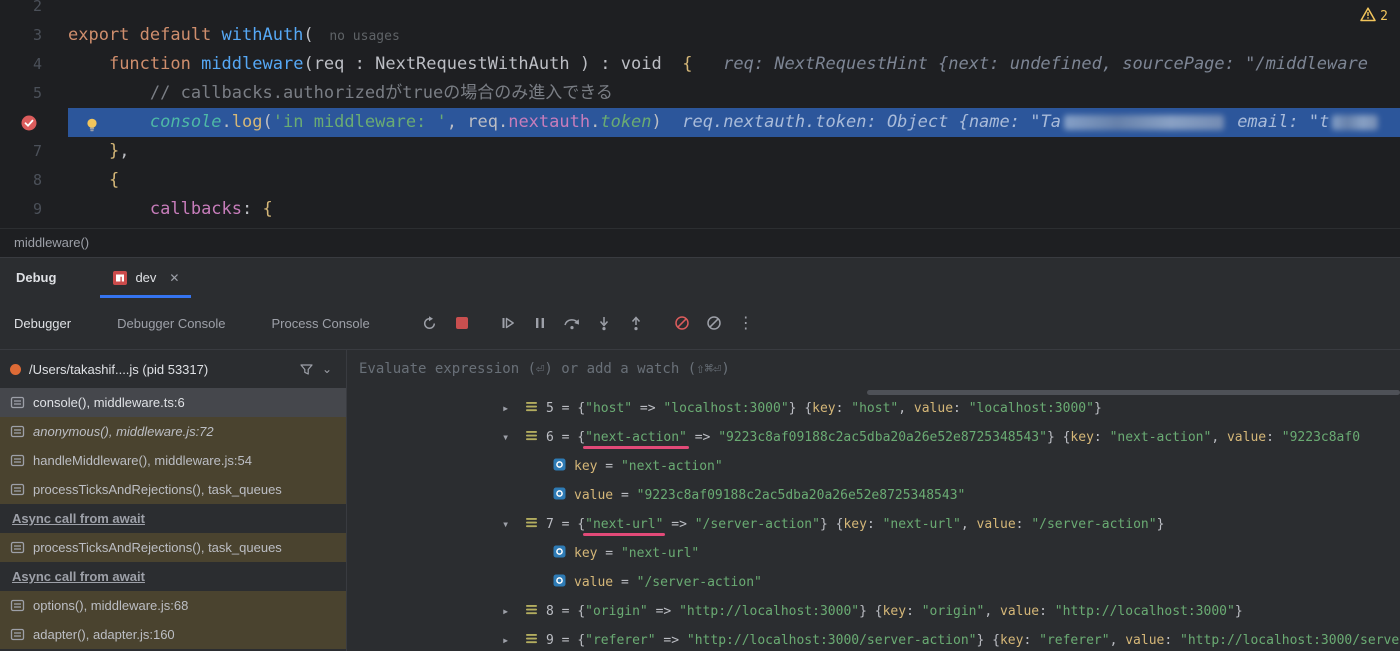 Image resolution: width=1400 pixels, height=651 pixels. Describe the element at coordinates (609, 553) in the screenshot. I see `equals-sign: =` at that location.